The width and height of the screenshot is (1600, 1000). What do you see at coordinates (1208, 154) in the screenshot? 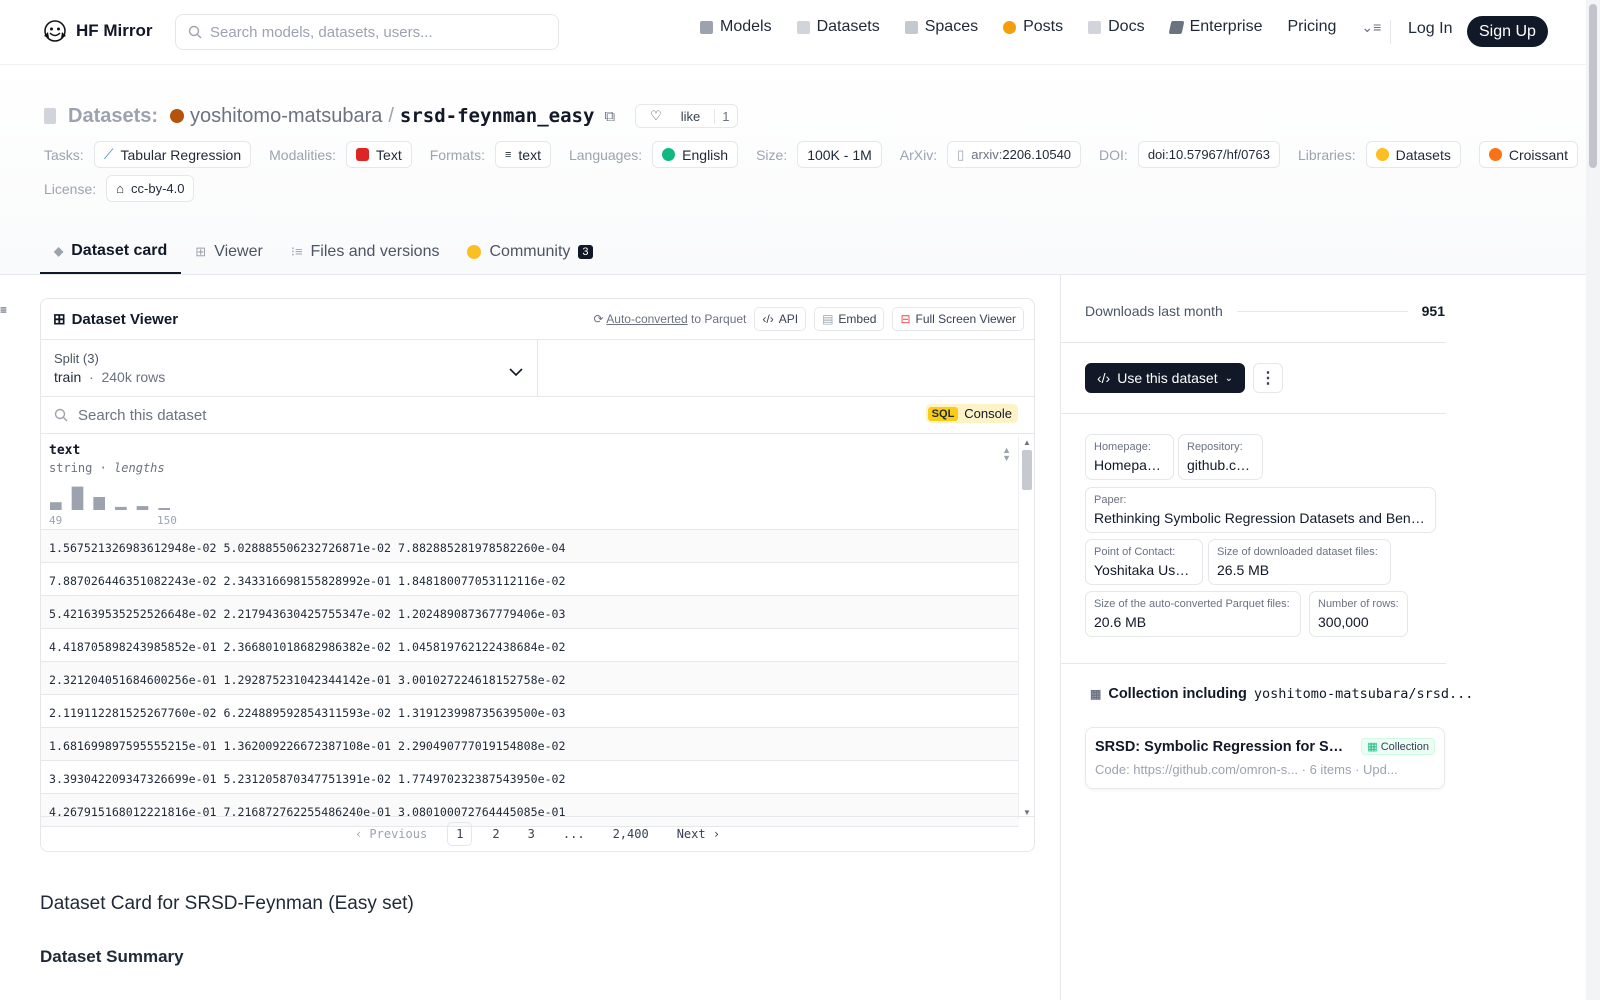
I see `tag-doi: doi:10.57967/hf/0763` at bounding box center [1208, 154].